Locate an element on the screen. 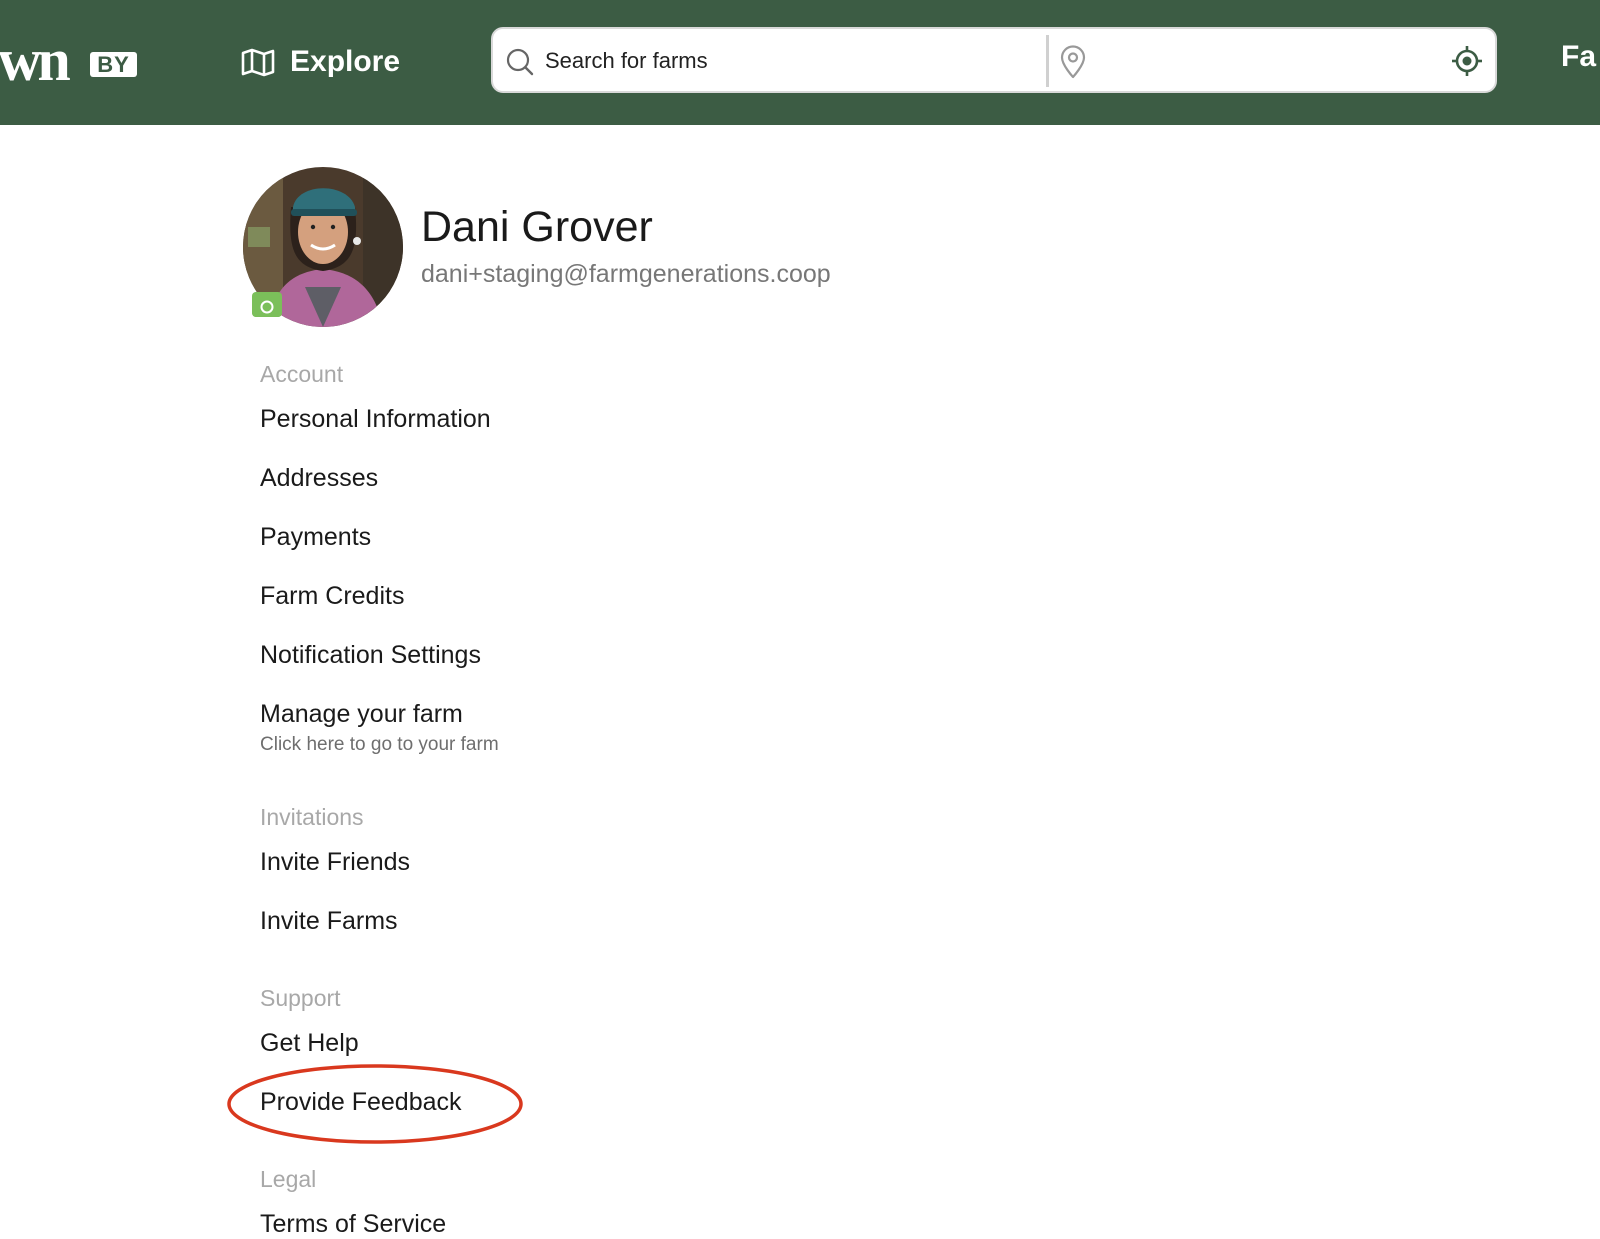 Image resolution: width=1600 pixels, height=1239 pixels. menu-item-addresses: Addresses is located at coordinates (319, 478).